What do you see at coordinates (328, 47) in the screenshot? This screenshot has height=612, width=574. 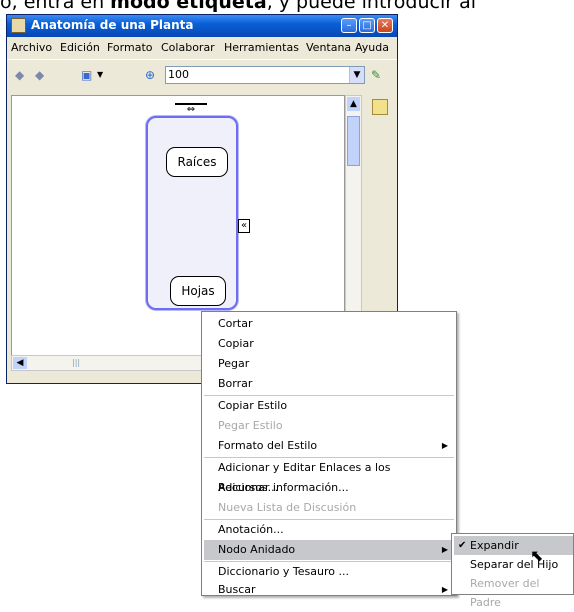 I see `menu-ventana: Ventana` at bounding box center [328, 47].